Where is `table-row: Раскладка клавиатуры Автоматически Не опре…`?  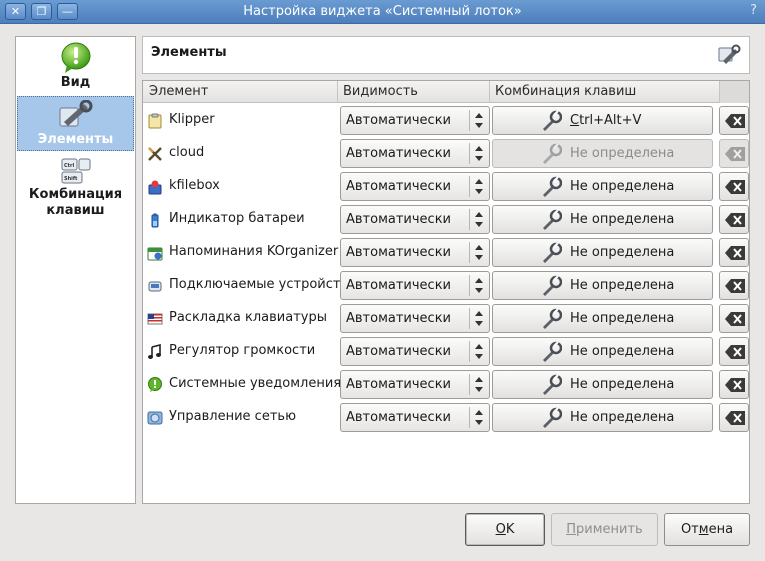 table-row: Раскладка клавиатуры Автоматически Не опре… is located at coordinates (446, 318).